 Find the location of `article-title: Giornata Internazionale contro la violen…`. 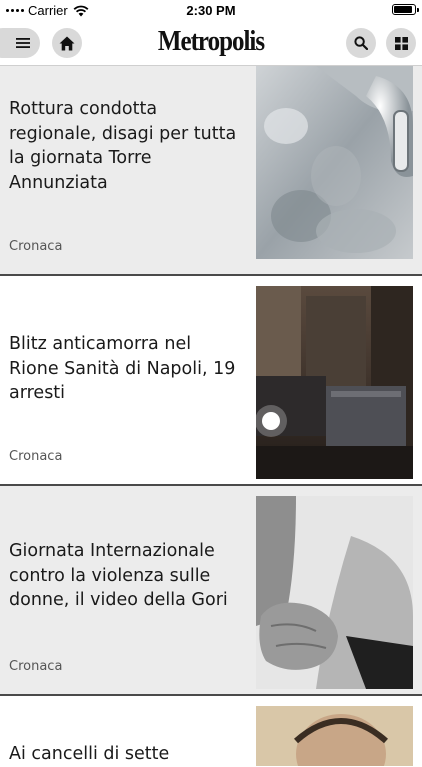

article-title: Giornata Internazionale contro la violen… is located at coordinates (125, 576).